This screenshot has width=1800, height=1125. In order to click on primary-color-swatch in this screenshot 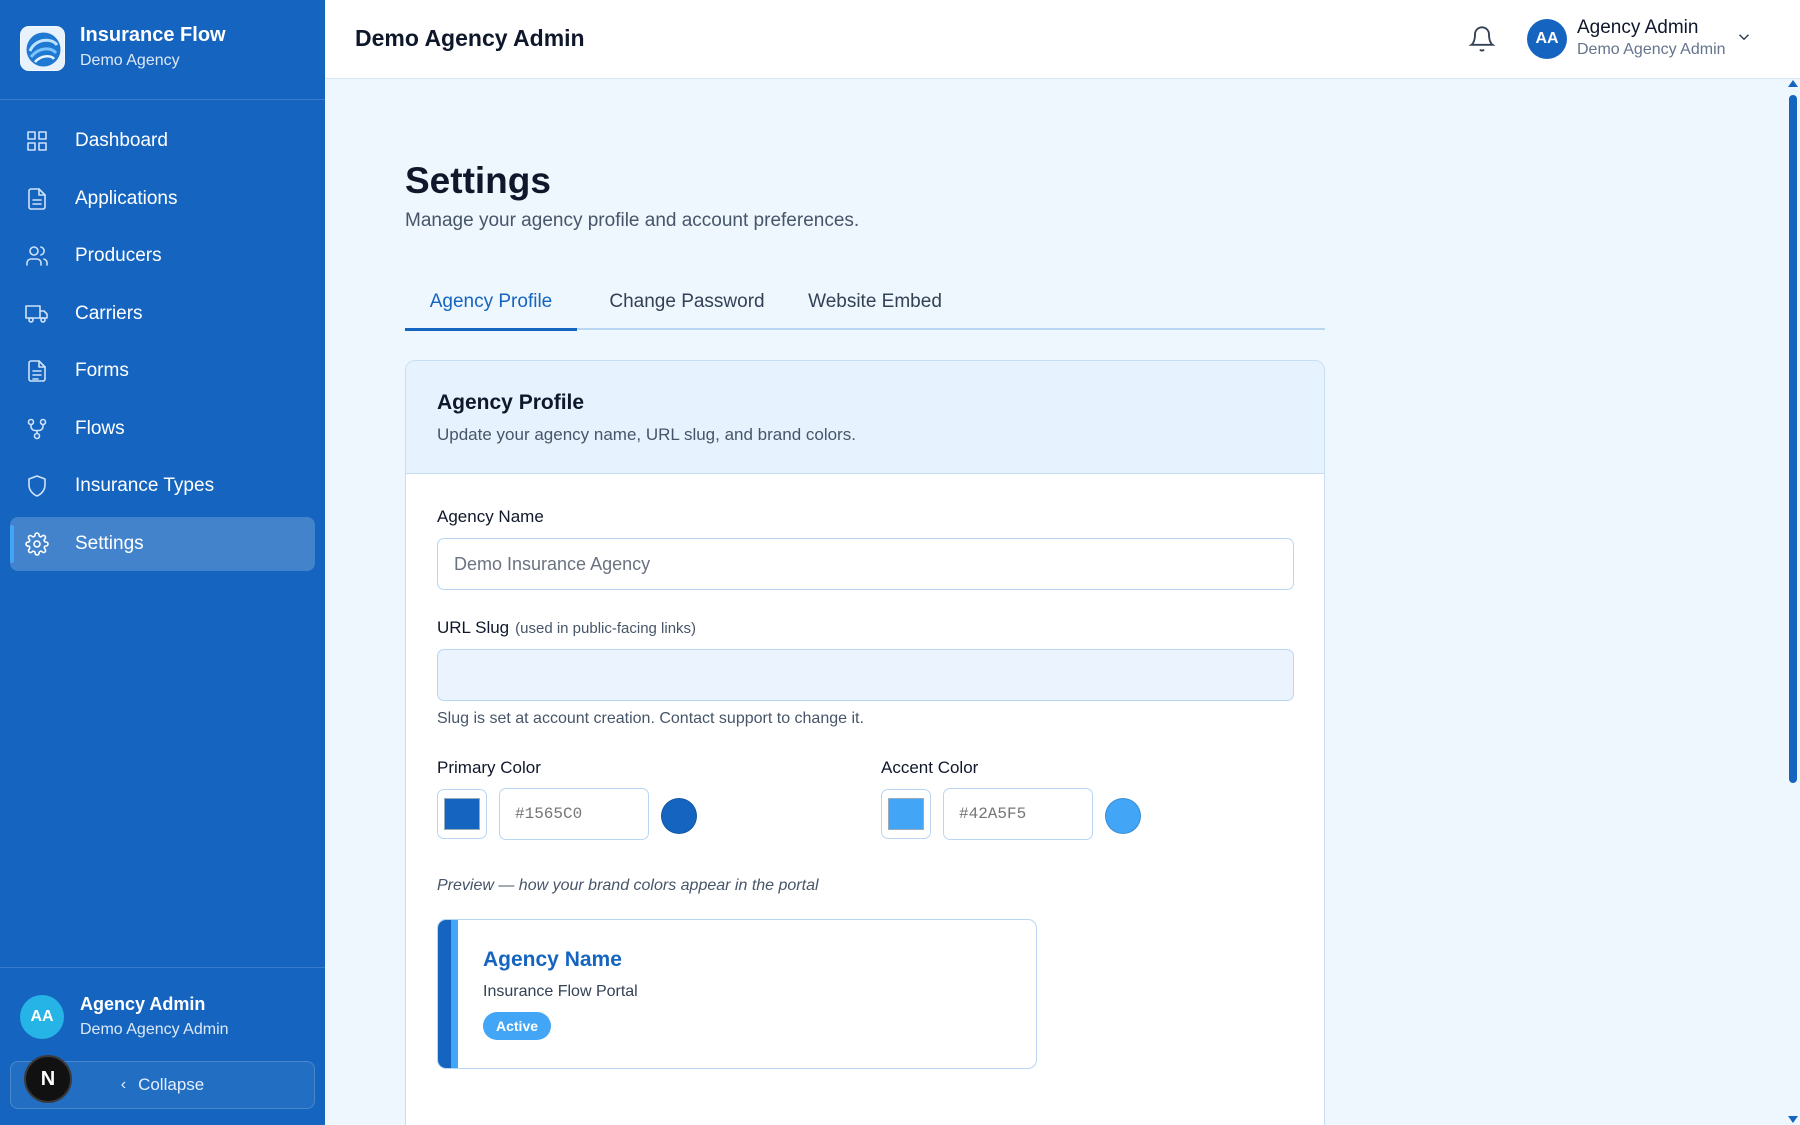, I will do `click(462, 814)`.